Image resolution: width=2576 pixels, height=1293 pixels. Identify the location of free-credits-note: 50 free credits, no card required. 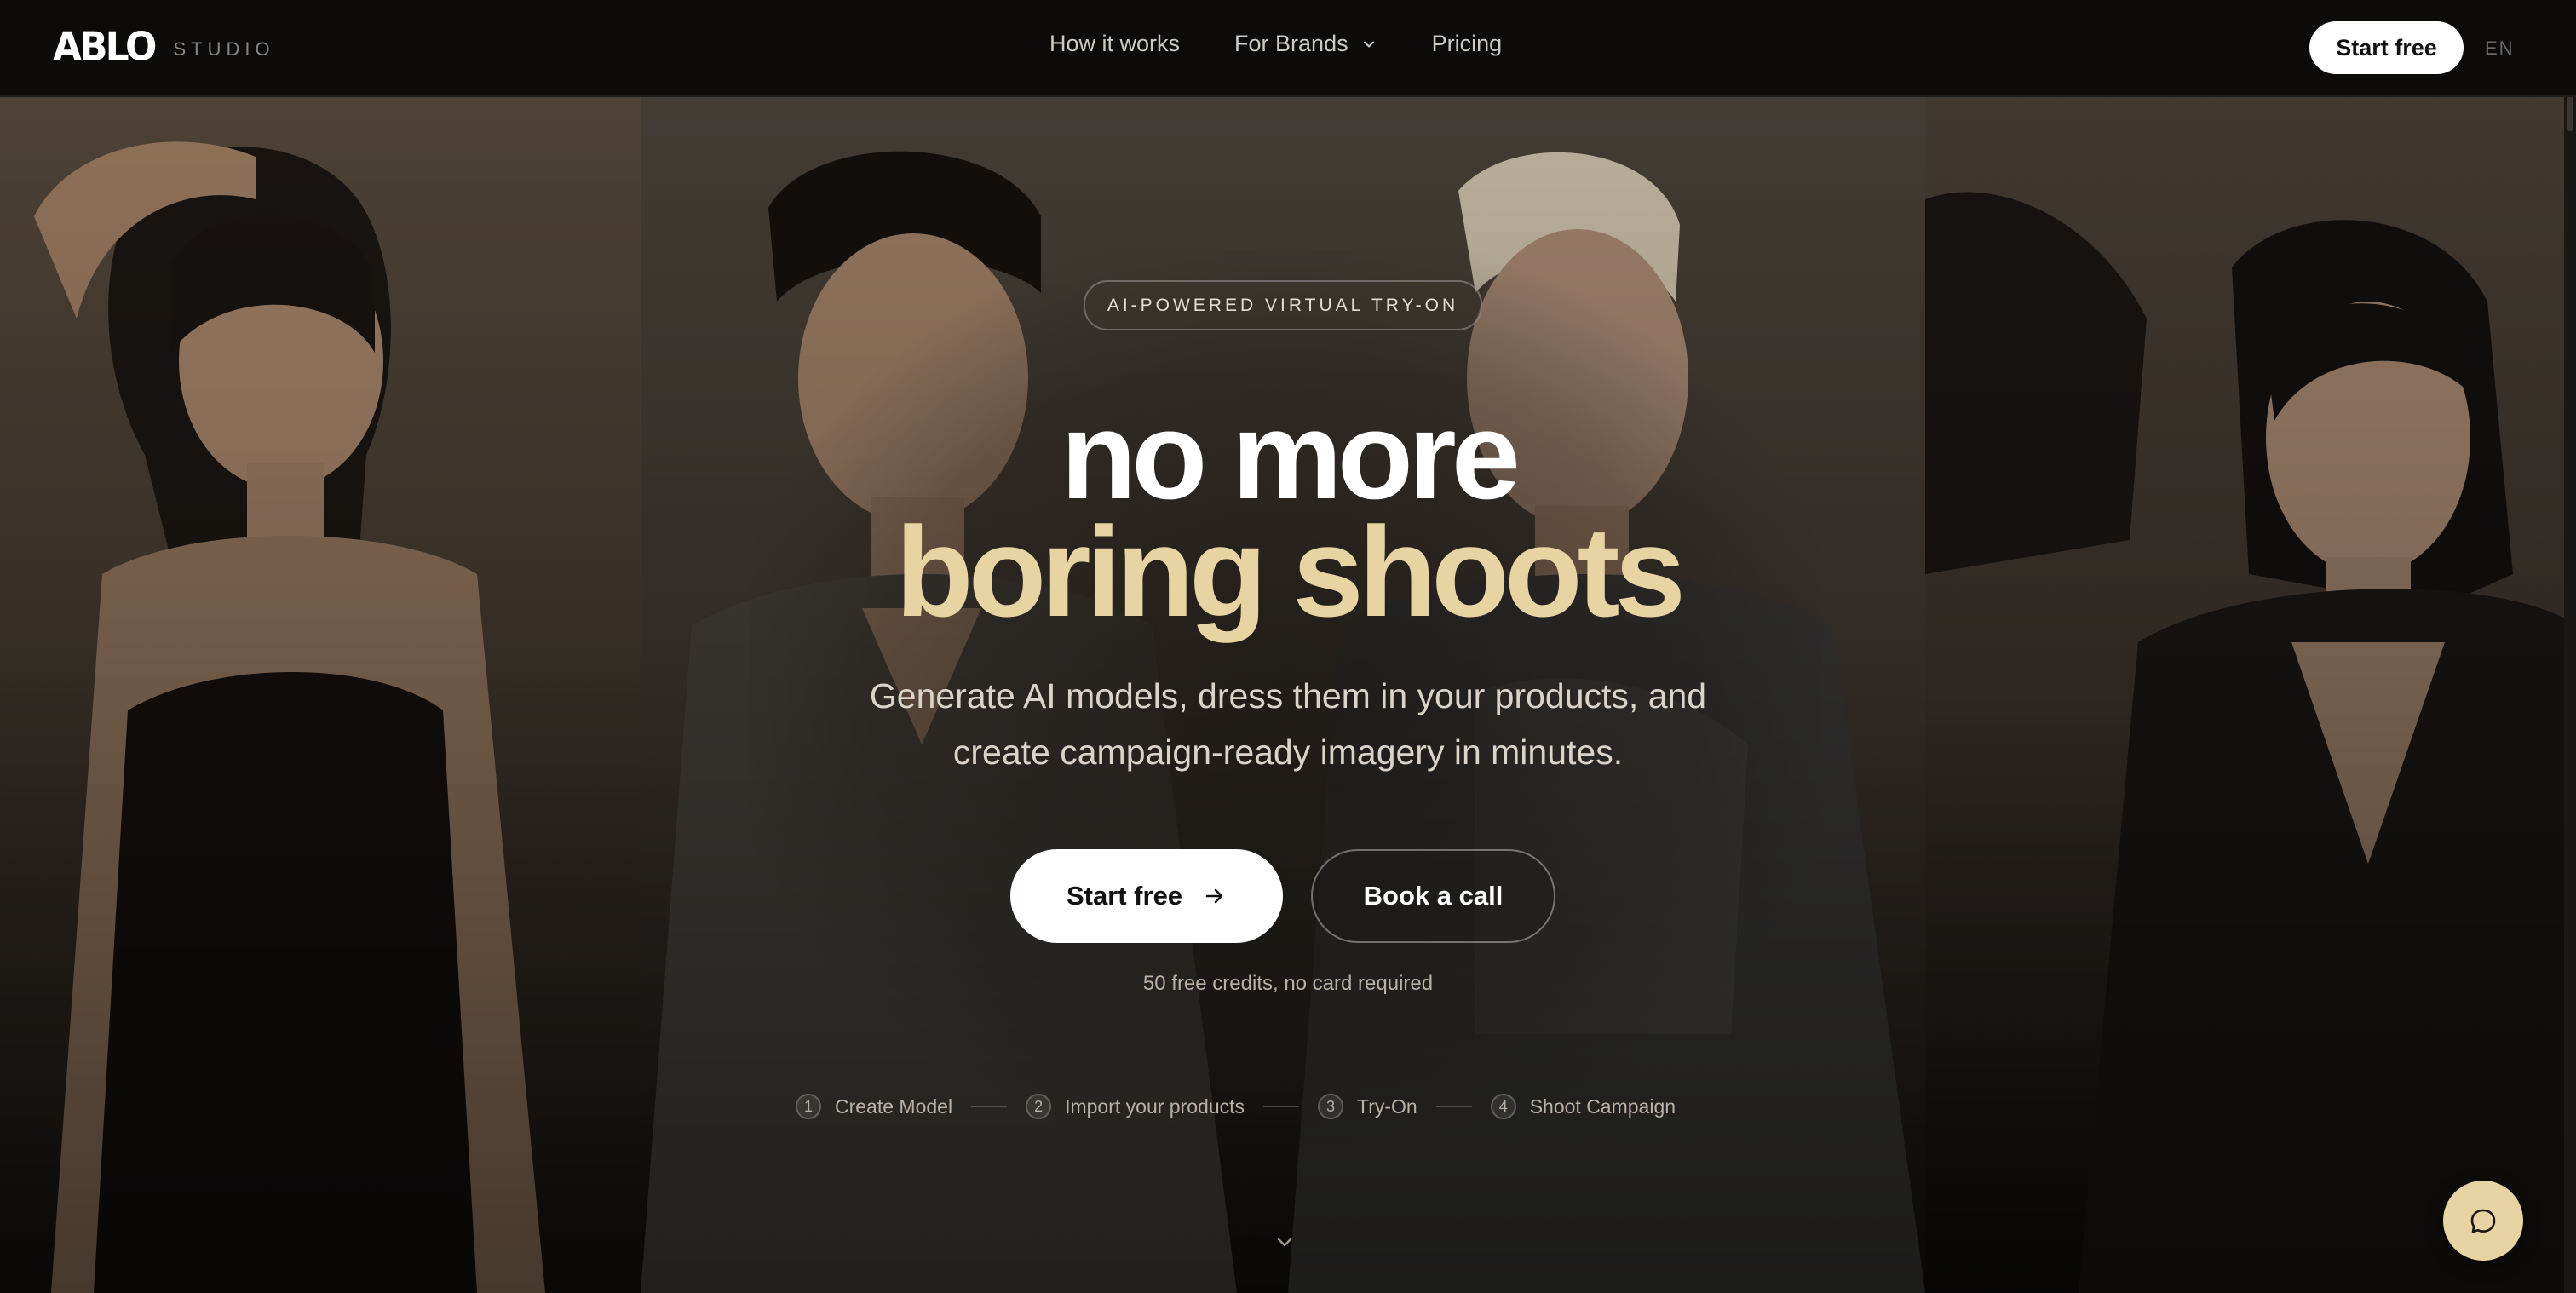
(1288, 983).